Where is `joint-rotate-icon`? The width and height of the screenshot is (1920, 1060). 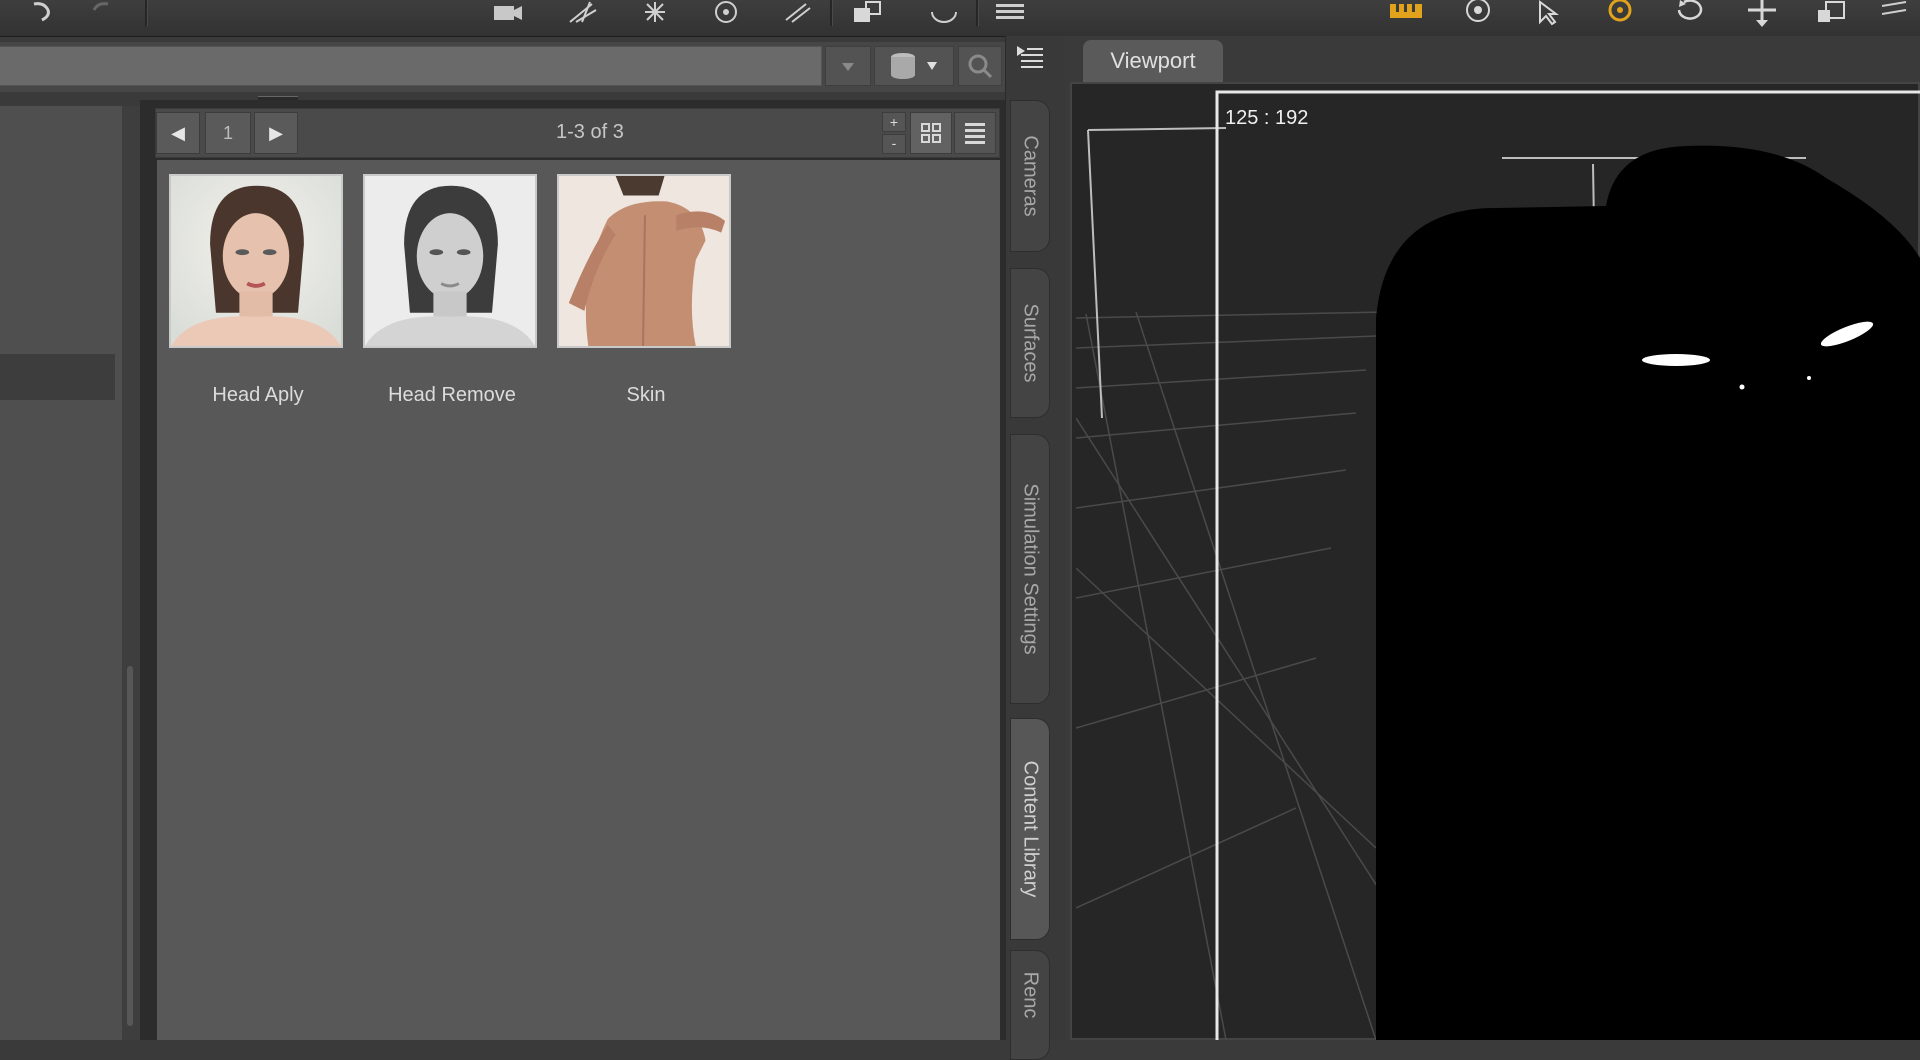 joint-rotate-icon is located at coordinates (944, 15).